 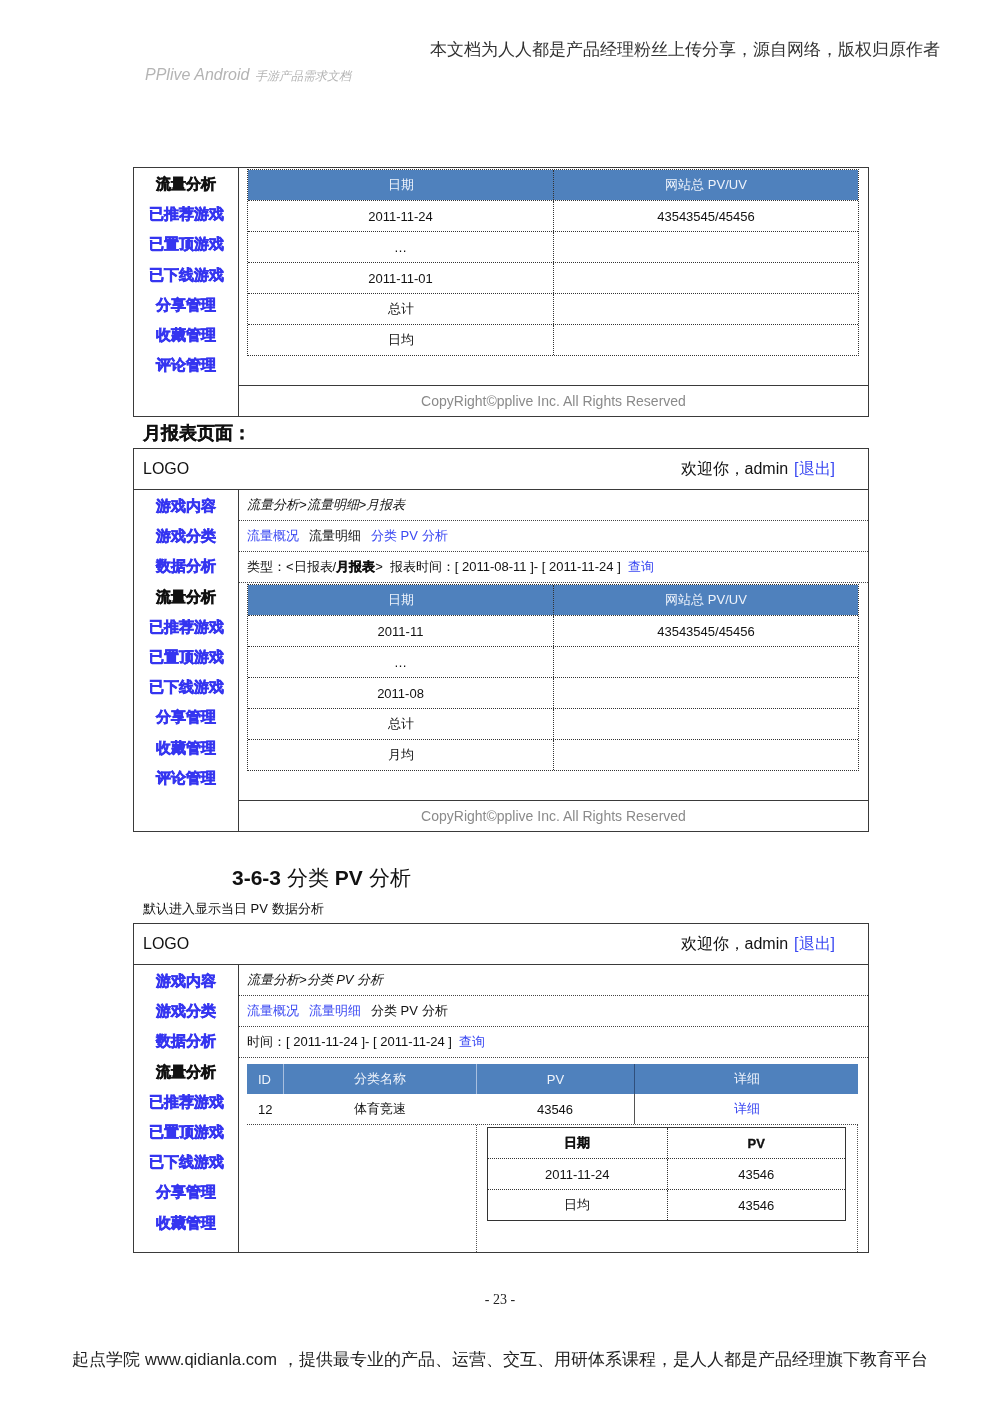 What do you see at coordinates (505, 567) in the screenshot?
I see `date-range-text: 报表时间：[ 2011-08-11 ]- [ 2011-11-24 ]` at bounding box center [505, 567].